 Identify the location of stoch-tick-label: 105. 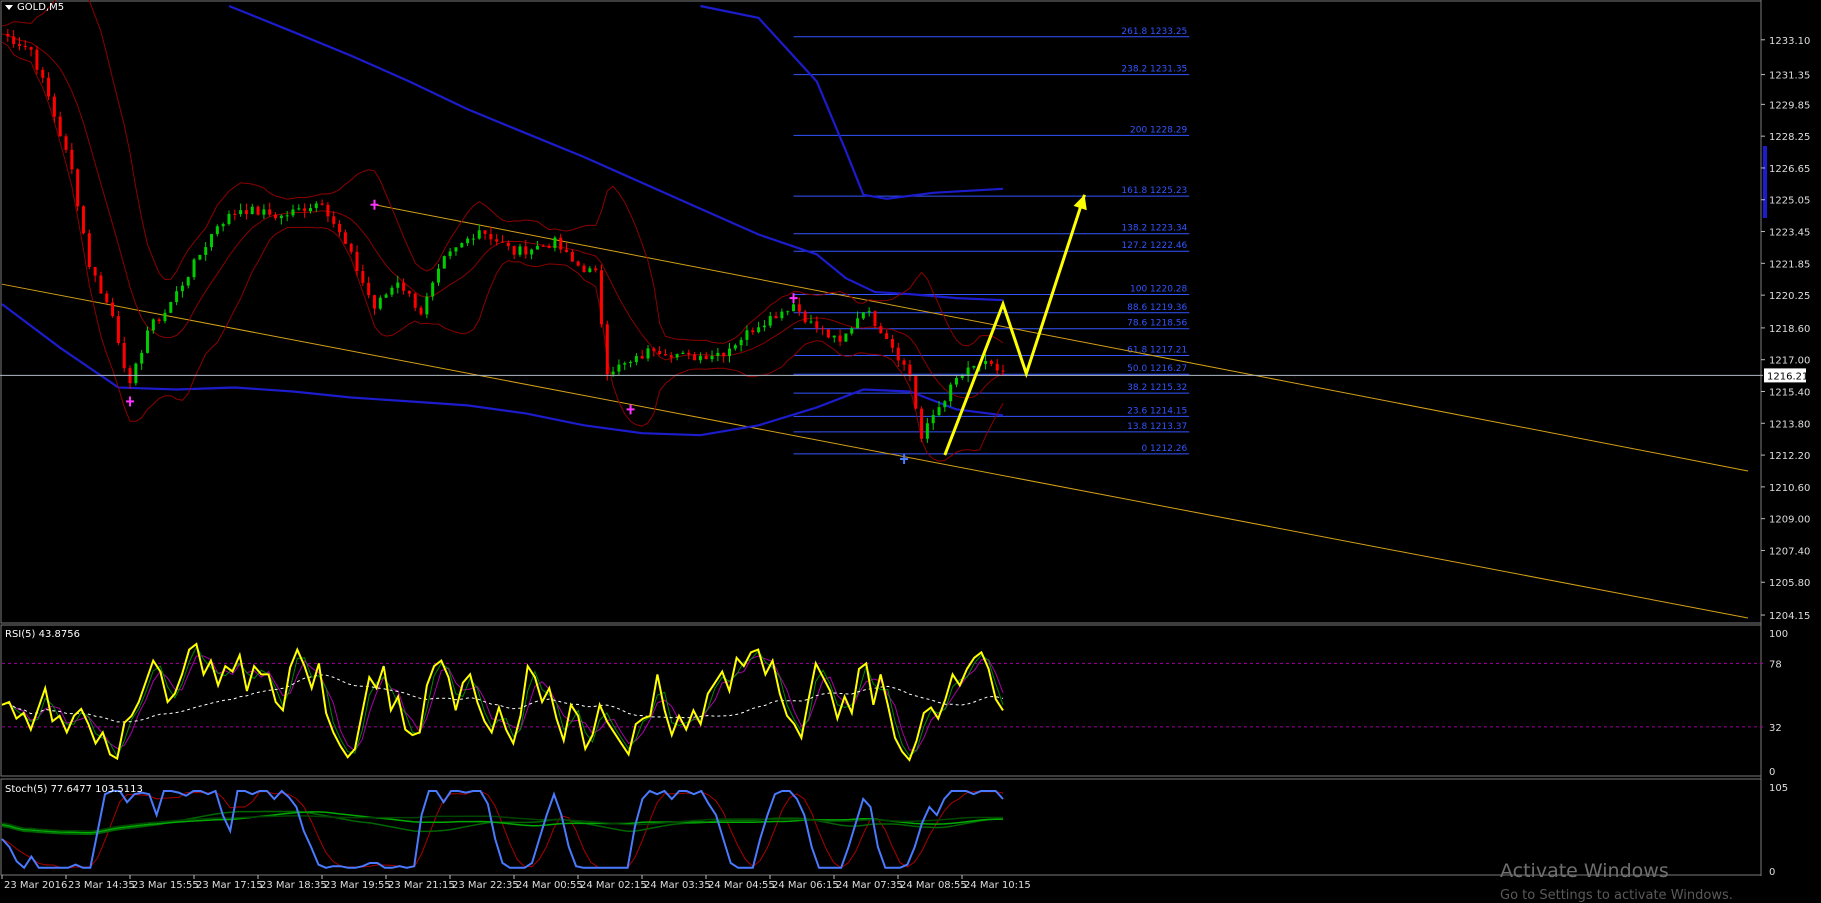
(1778, 788).